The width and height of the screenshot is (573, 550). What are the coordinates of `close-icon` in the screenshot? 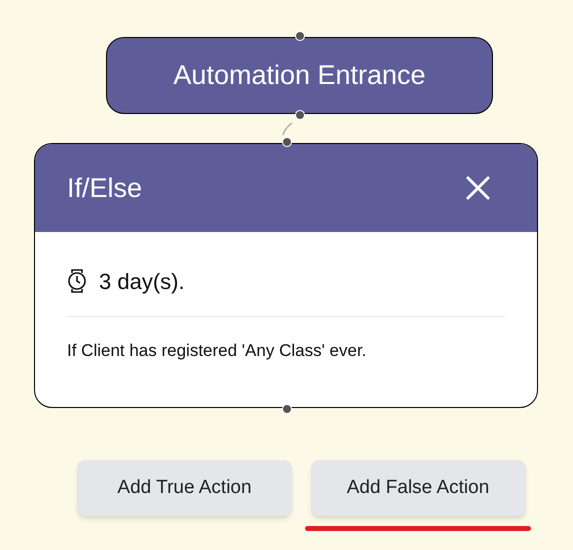 It's located at (478, 188).